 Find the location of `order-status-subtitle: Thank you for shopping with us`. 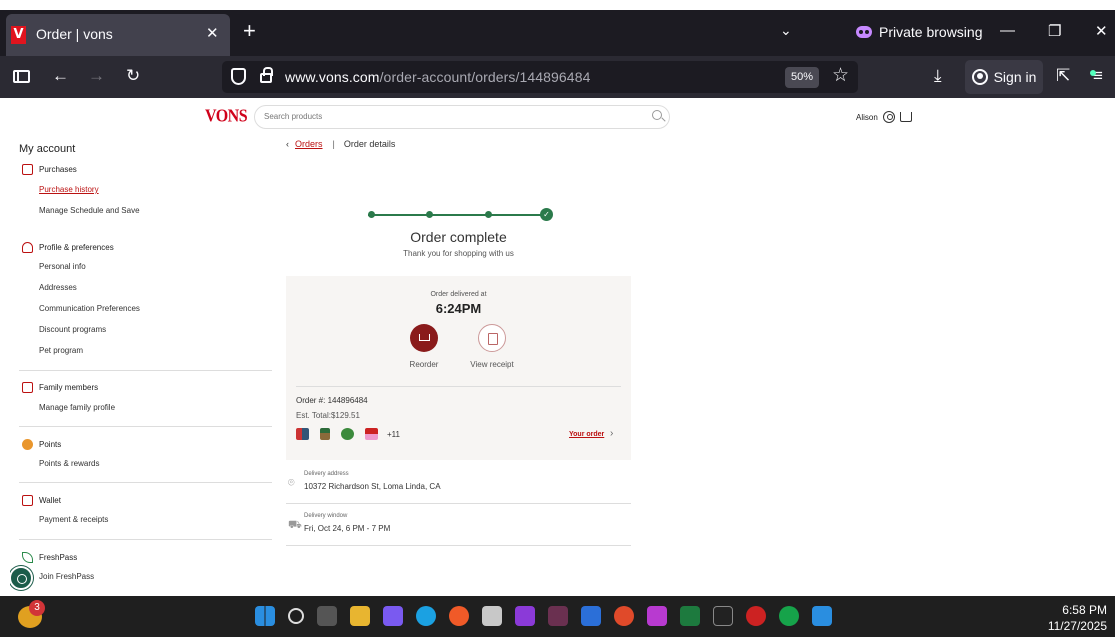

order-status-subtitle: Thank you for shopping with us is located at coordinates (458, 253).